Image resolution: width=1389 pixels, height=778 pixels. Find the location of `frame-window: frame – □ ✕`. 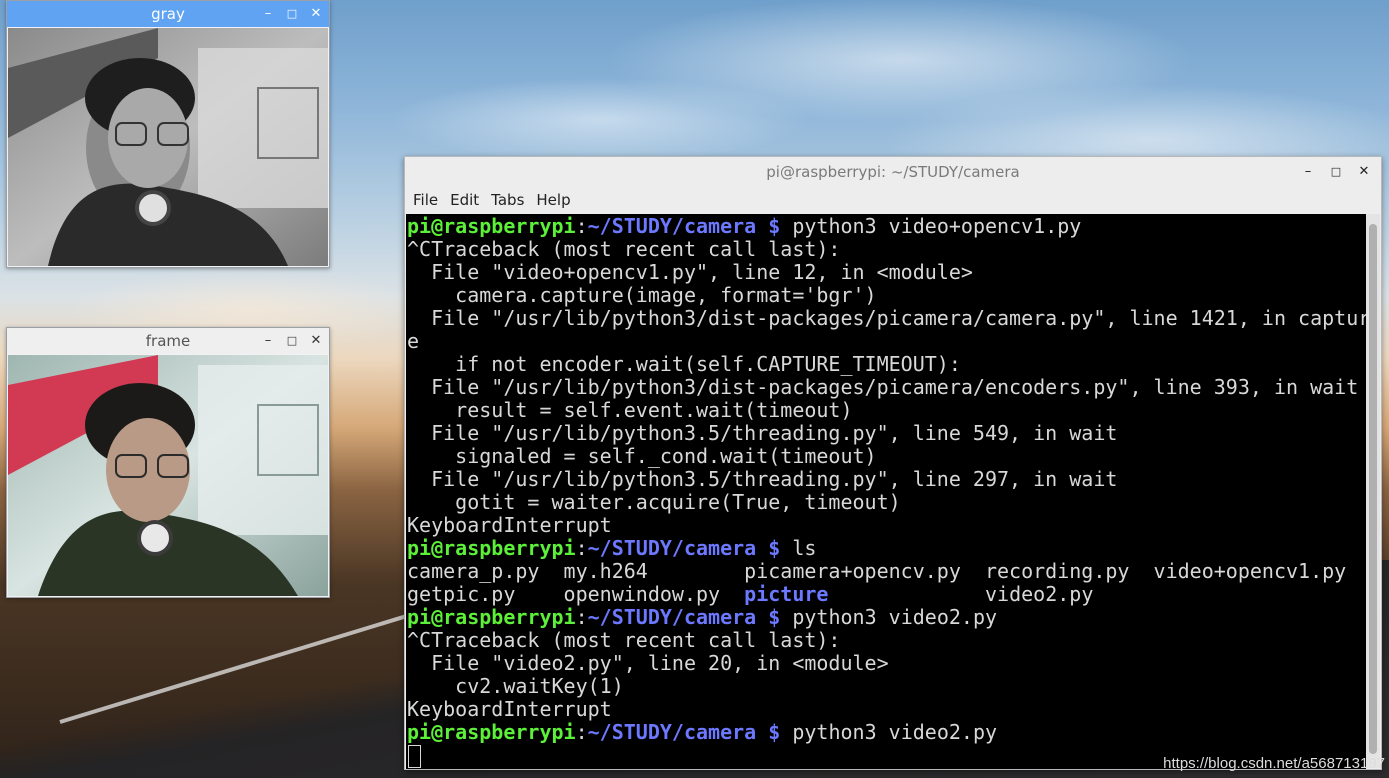

frame-window: frame – □ ✕ is located at coordinates (168, 462).